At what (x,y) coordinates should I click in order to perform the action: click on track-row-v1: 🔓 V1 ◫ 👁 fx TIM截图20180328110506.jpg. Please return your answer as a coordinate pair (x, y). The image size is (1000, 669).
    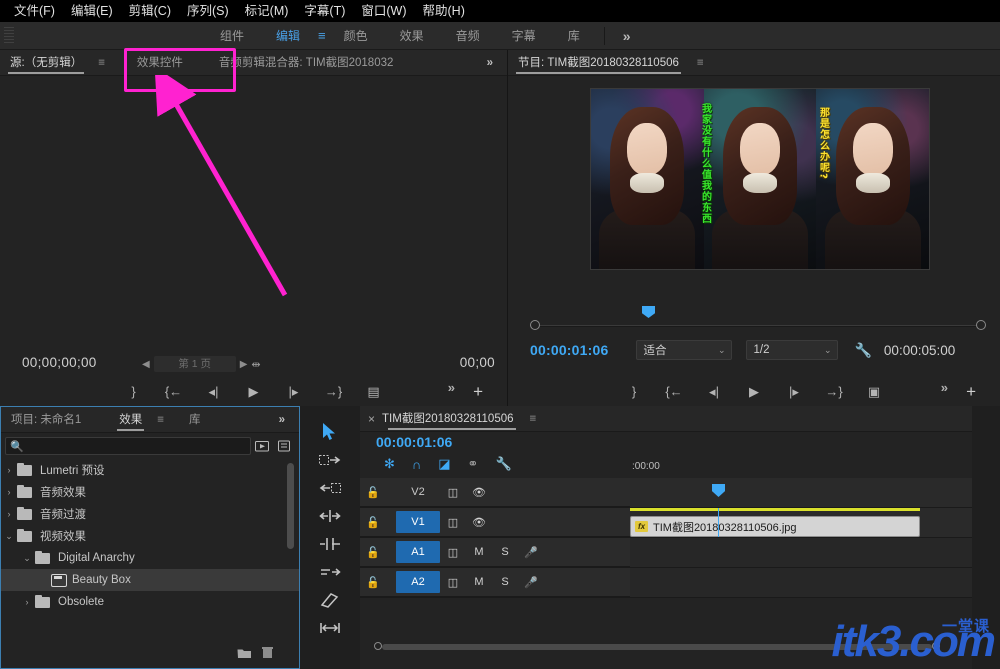
    Looking at the image, I should click on (680, 511).